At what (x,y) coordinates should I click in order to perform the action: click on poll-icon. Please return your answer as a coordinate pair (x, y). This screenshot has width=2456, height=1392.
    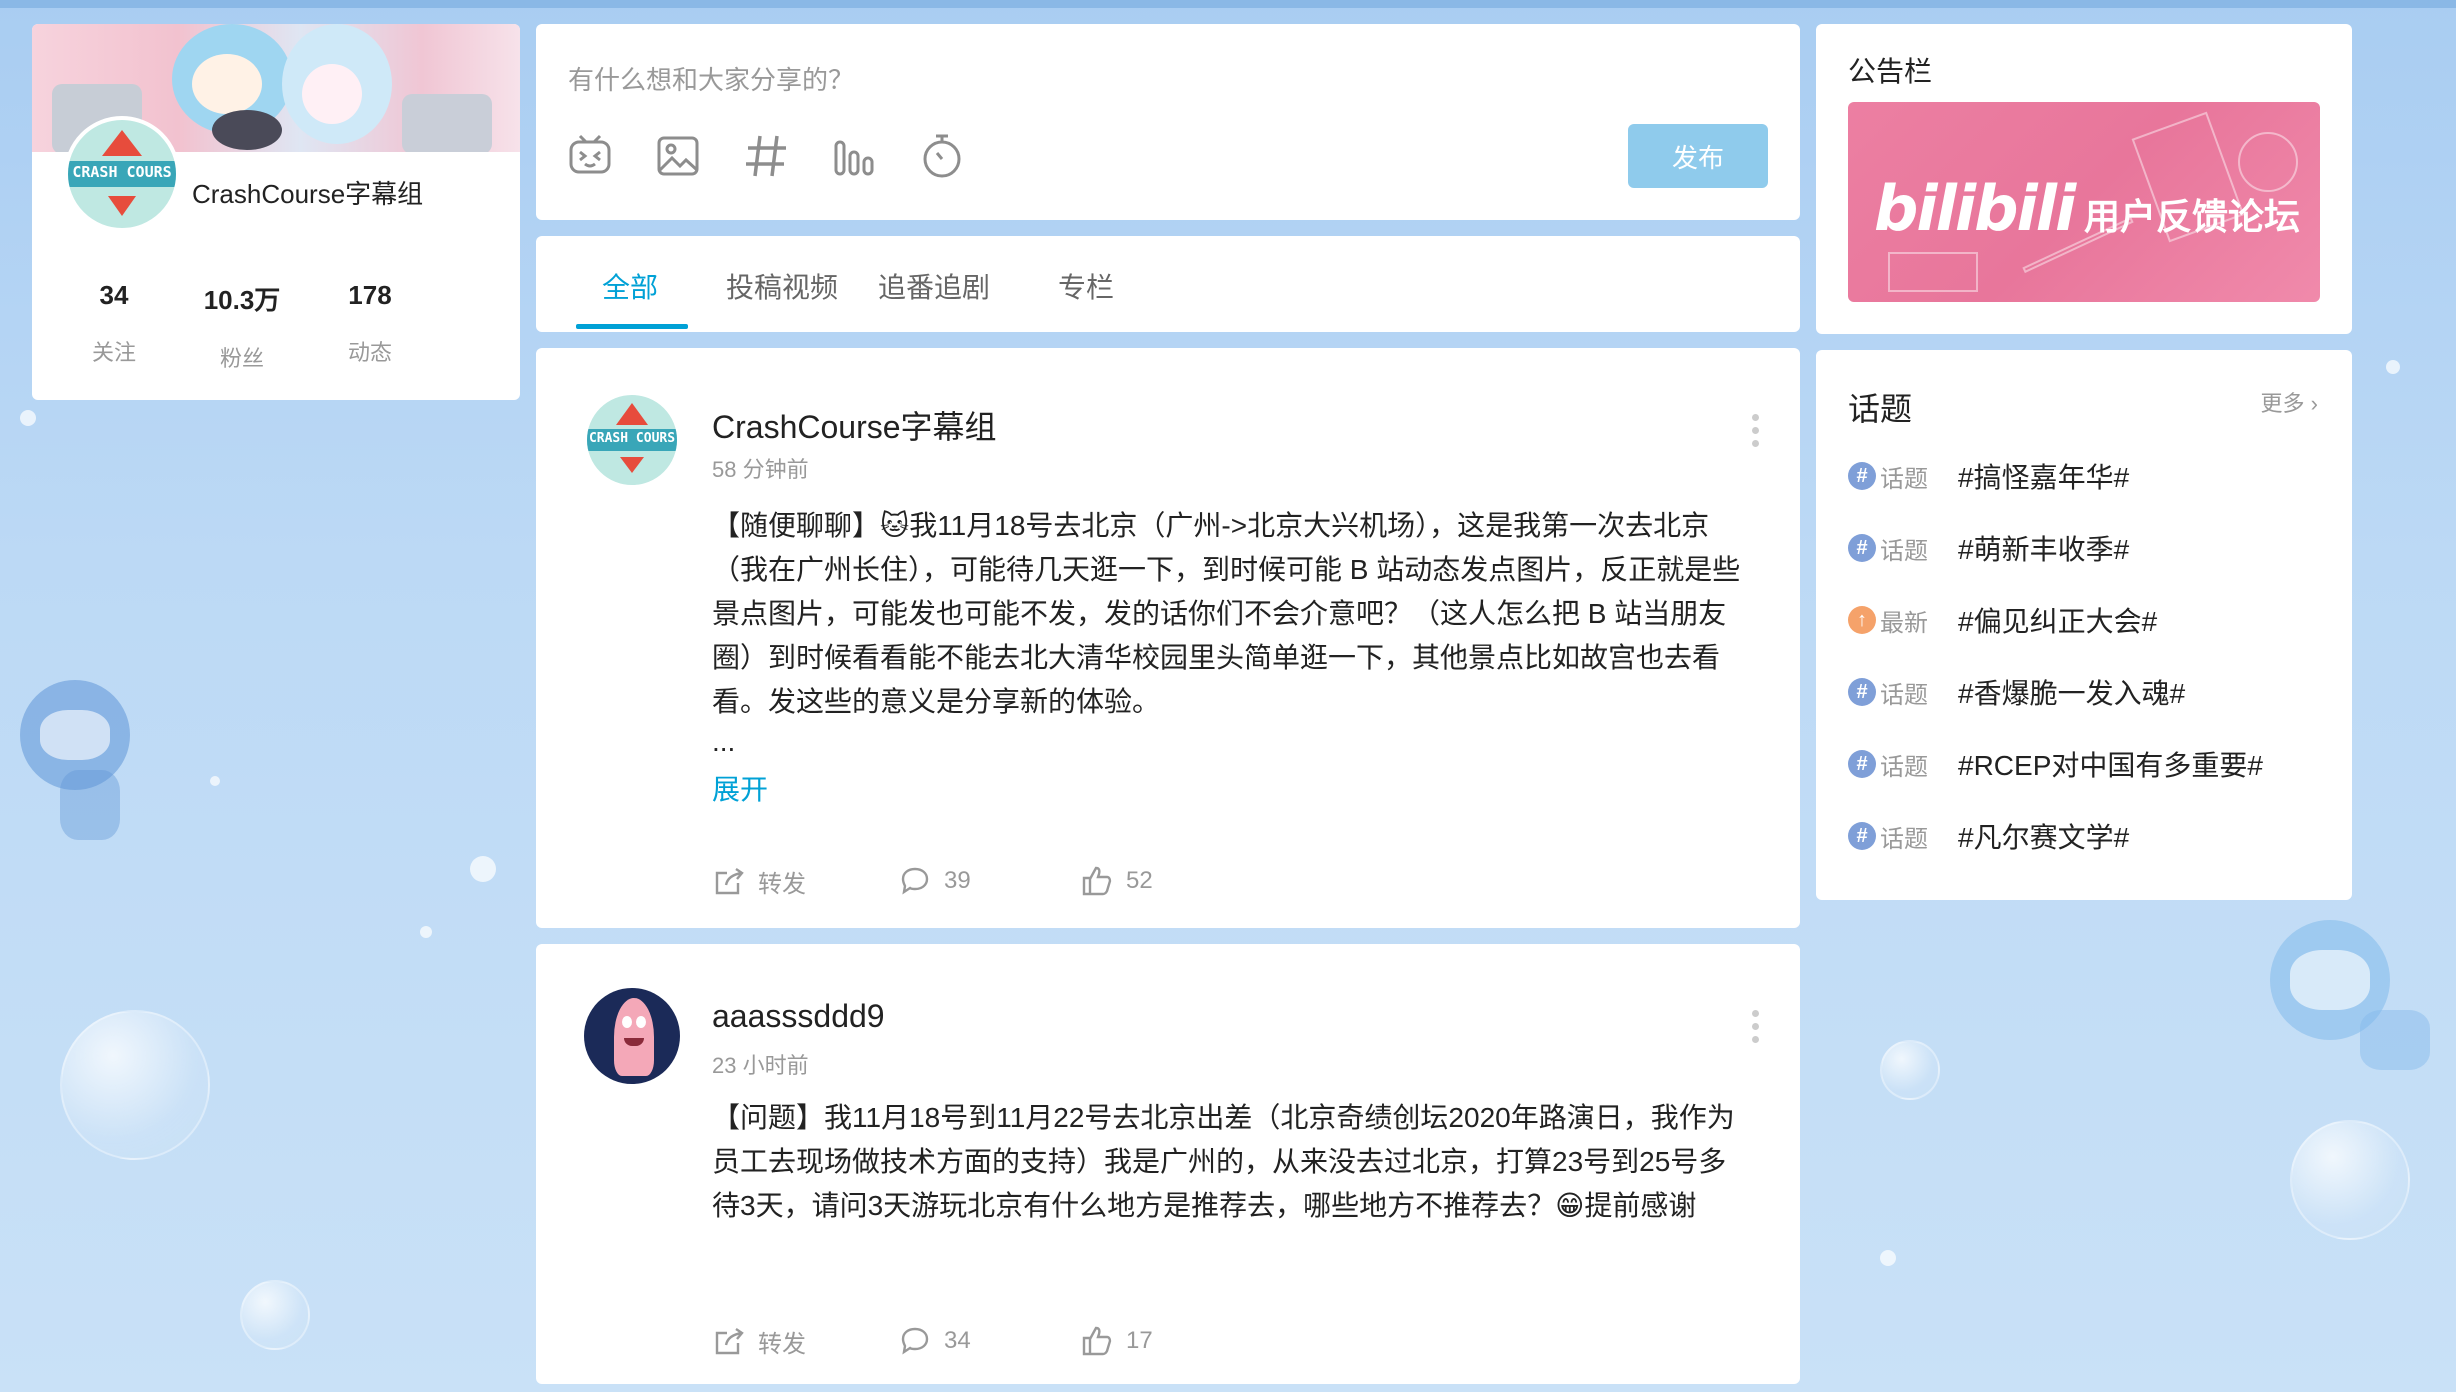
    Looking at the image, I should click on (854, 156).